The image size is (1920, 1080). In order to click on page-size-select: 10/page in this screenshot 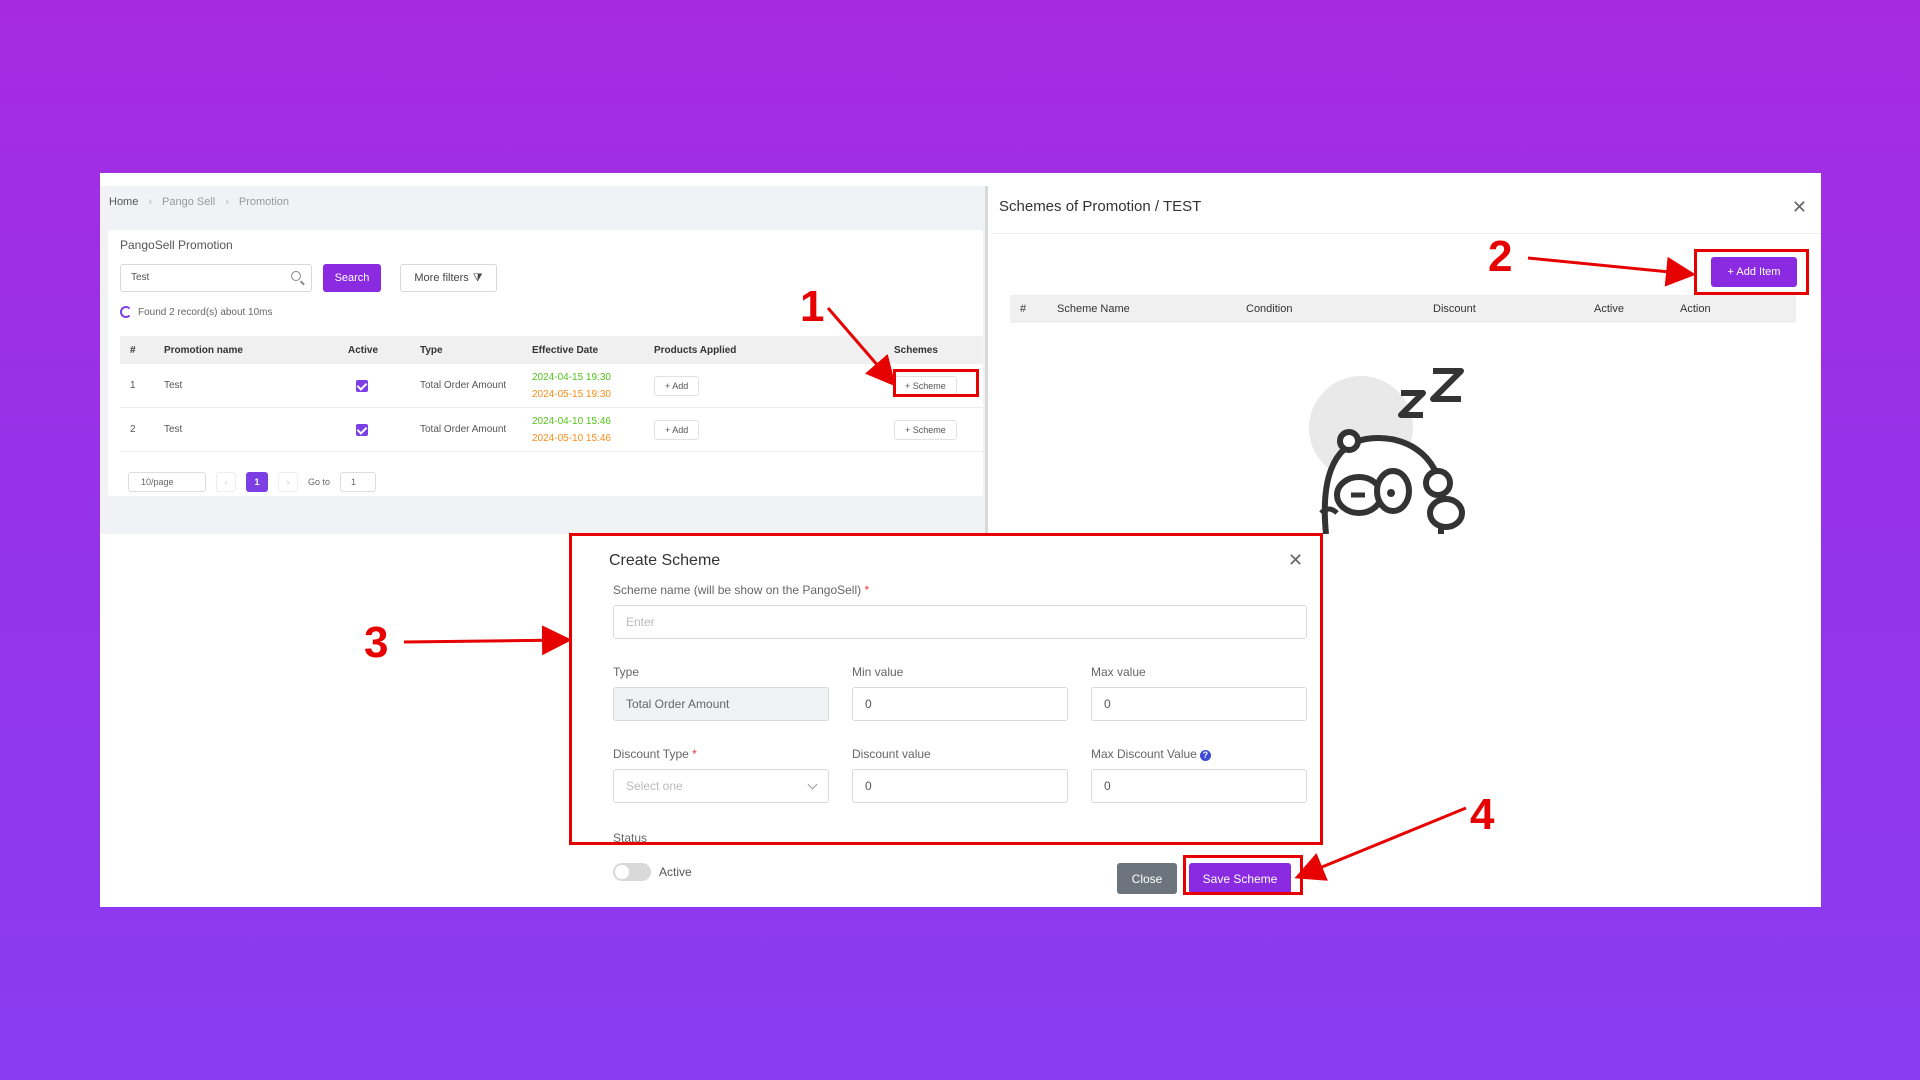, I will do `click(167, 482)`.